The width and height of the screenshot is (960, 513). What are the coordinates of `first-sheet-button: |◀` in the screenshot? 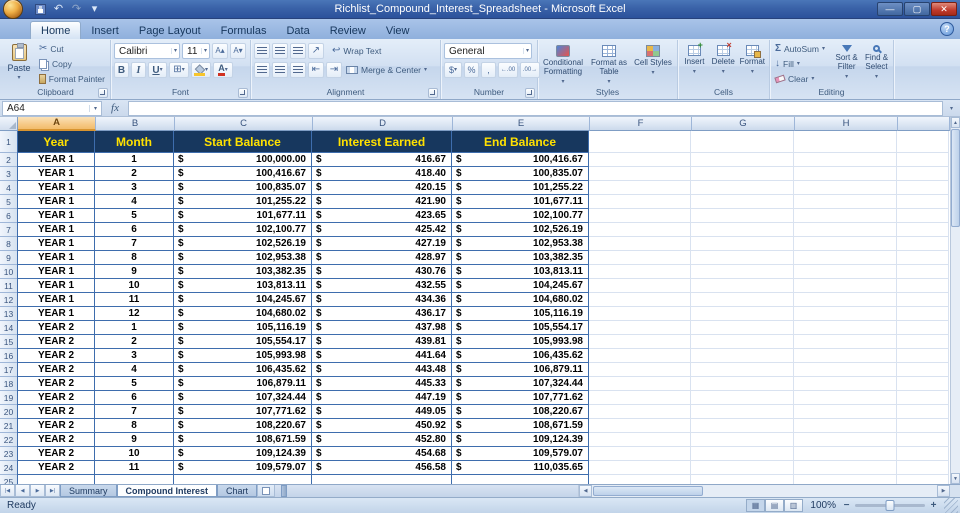 It's located at (7, 491).